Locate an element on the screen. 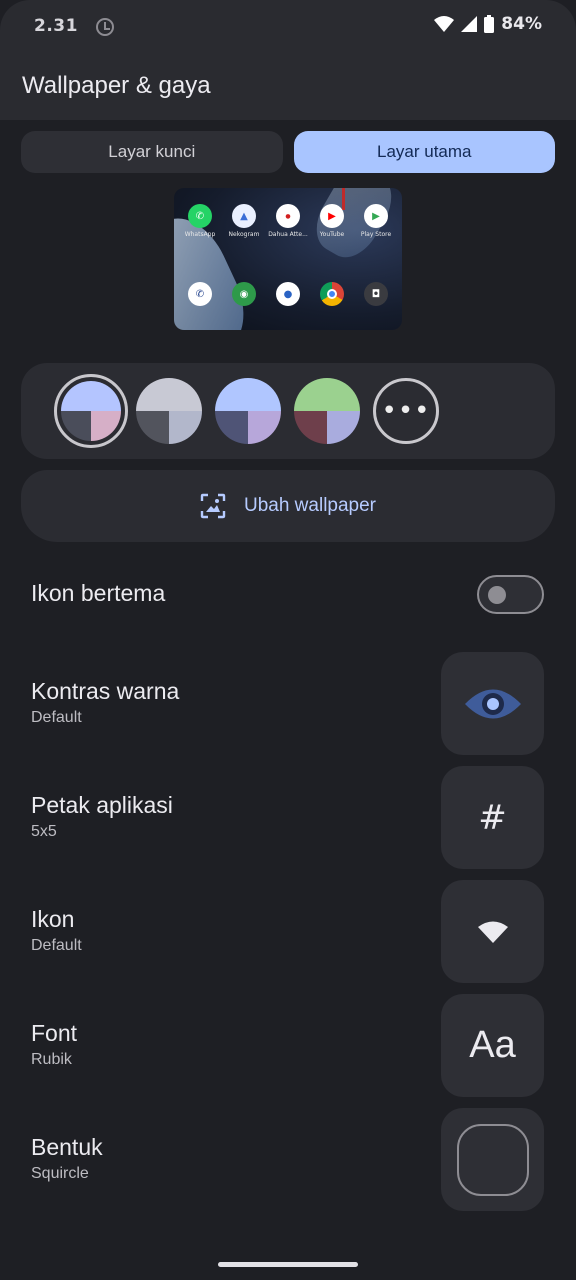  preview-dock-chrome is located at coordinates (332, 294).